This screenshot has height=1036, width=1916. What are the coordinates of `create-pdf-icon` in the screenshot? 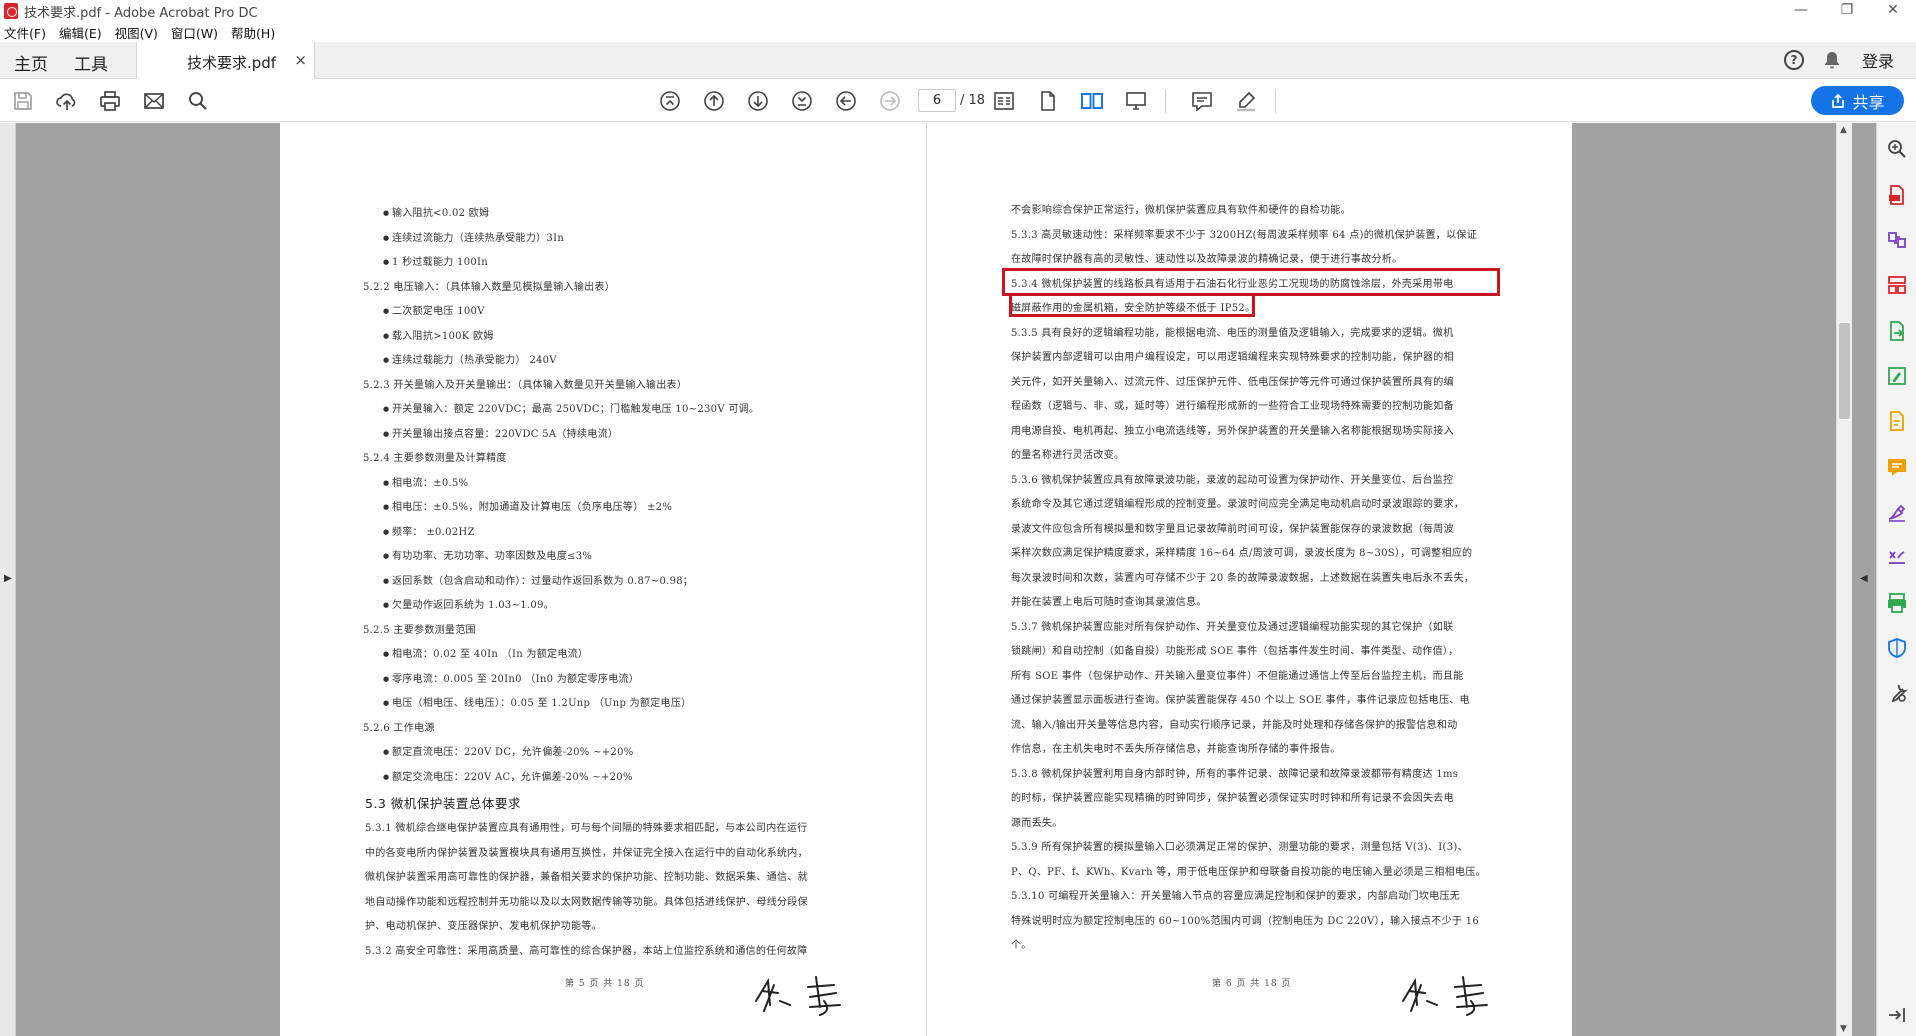 It's located at (1897, 195).